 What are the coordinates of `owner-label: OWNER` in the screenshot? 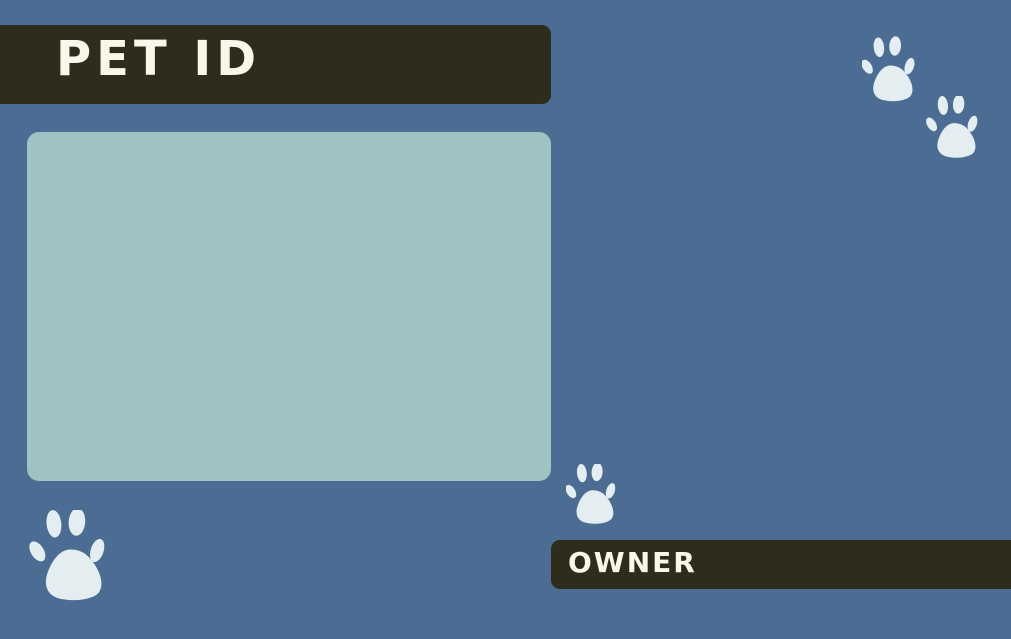 It's located at (632, 562).